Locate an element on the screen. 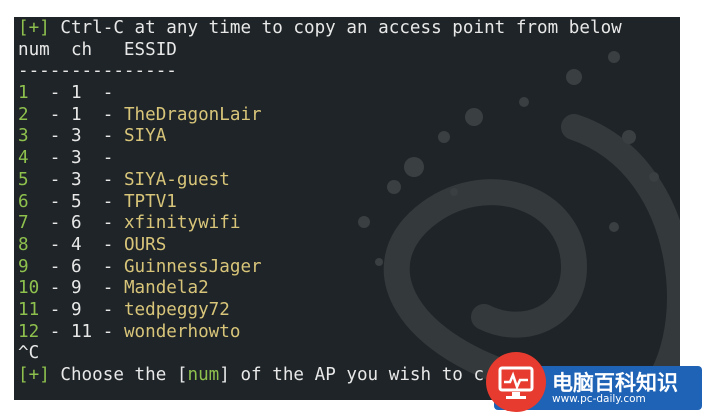  watermark-url: www.pc-daily.com is located at coordinates (599, 399).